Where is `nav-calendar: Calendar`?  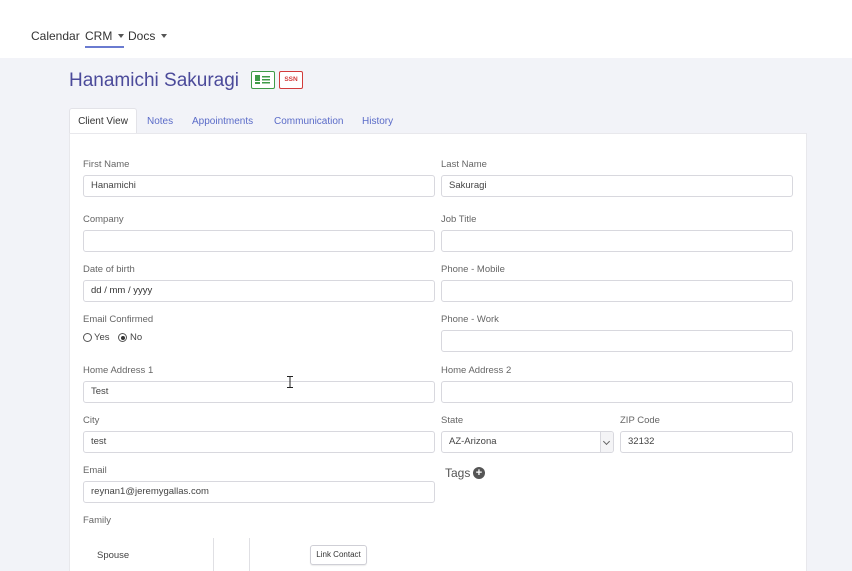 nav-calendar: Calendar is located at coordinates (55, 36).